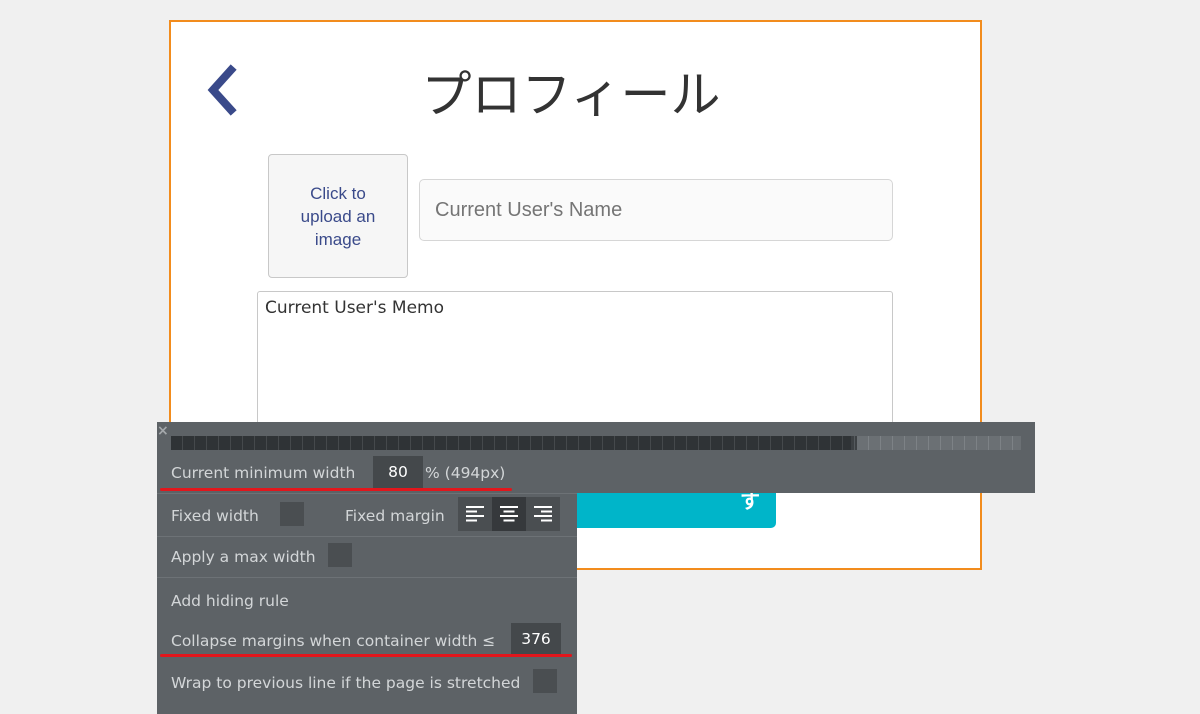 This screenshot has width=1200, height=714. What do you see at coordinates (596, 457) in the screenshot?
I see `layout-settings-panel-top` at bounding box center [596, 457].